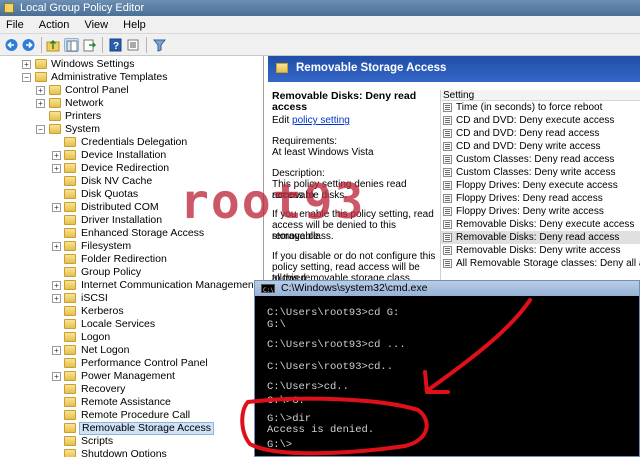  Describe the element at coordinates (146, 428) in the screenshot. I see `tree-item-label: Removable Storage Access` at that location.